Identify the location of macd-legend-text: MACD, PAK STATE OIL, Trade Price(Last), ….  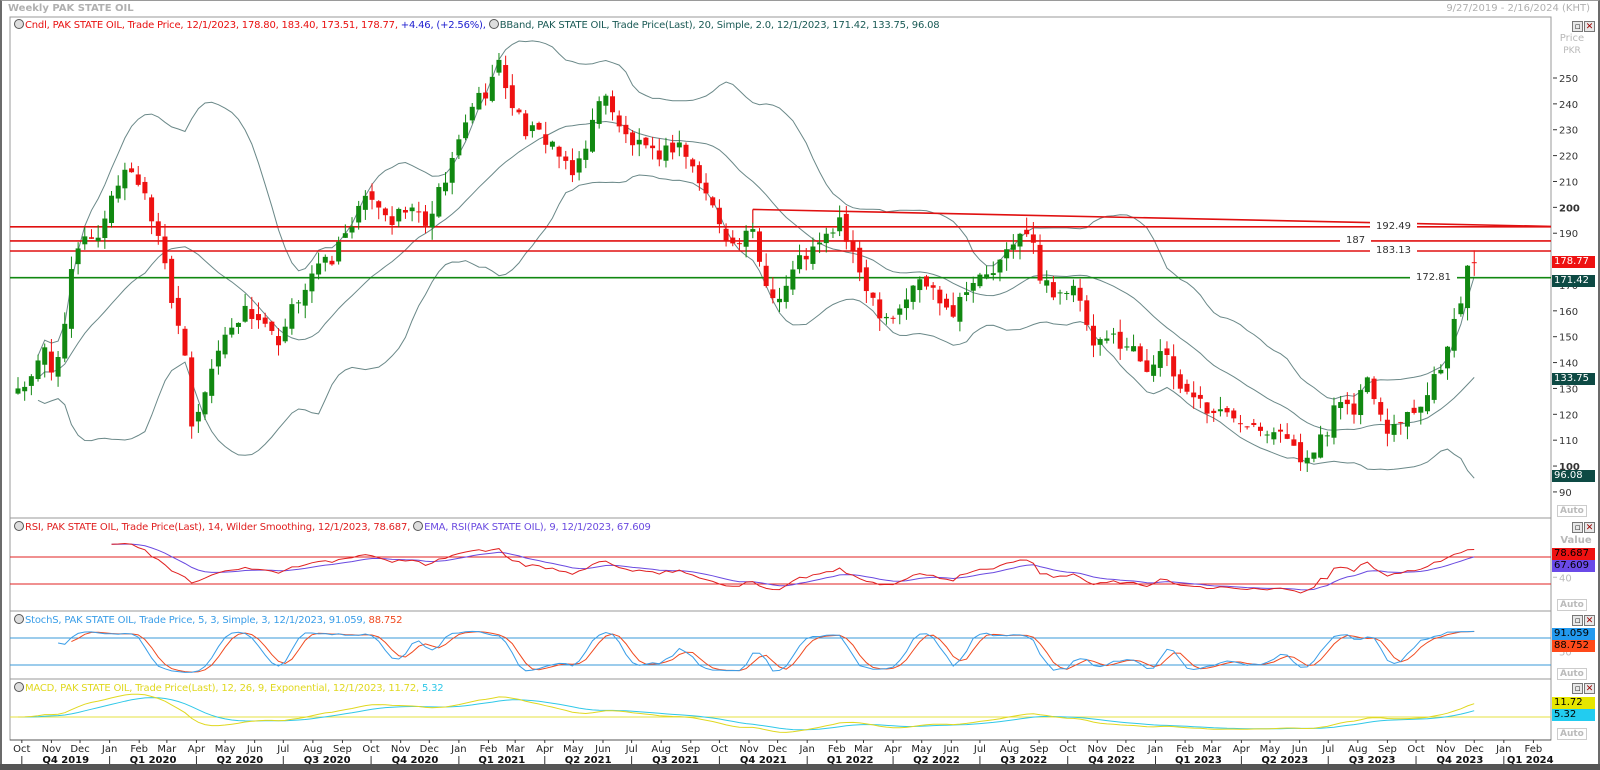
(222, 688).